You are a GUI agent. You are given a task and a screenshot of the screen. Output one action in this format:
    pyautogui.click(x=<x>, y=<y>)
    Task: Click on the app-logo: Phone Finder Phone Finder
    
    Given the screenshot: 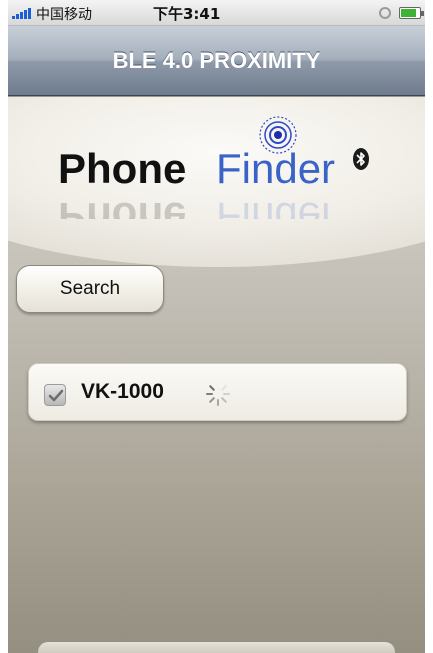 What is the action you would take?
    pyautogui.click(x=208, y=167)
    